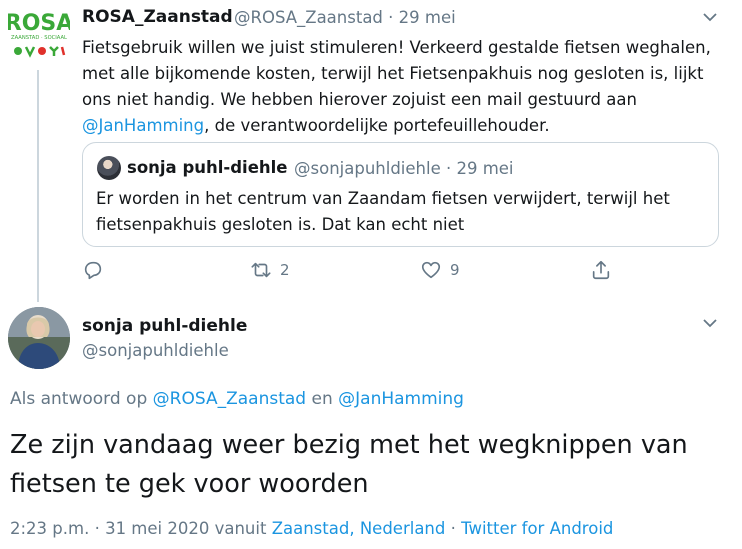  What do you see at coordinates (155, 350) in the screenshot?
I see `main-author-handle: @sonjapuhldiehle` at bounding box center [155, 350].